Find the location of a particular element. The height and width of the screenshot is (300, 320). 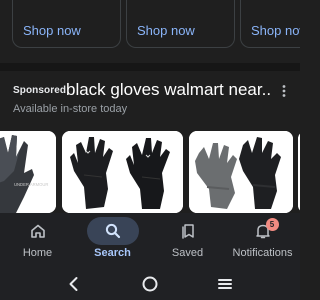

nav-search: Search is located at coordinates (112, 241).